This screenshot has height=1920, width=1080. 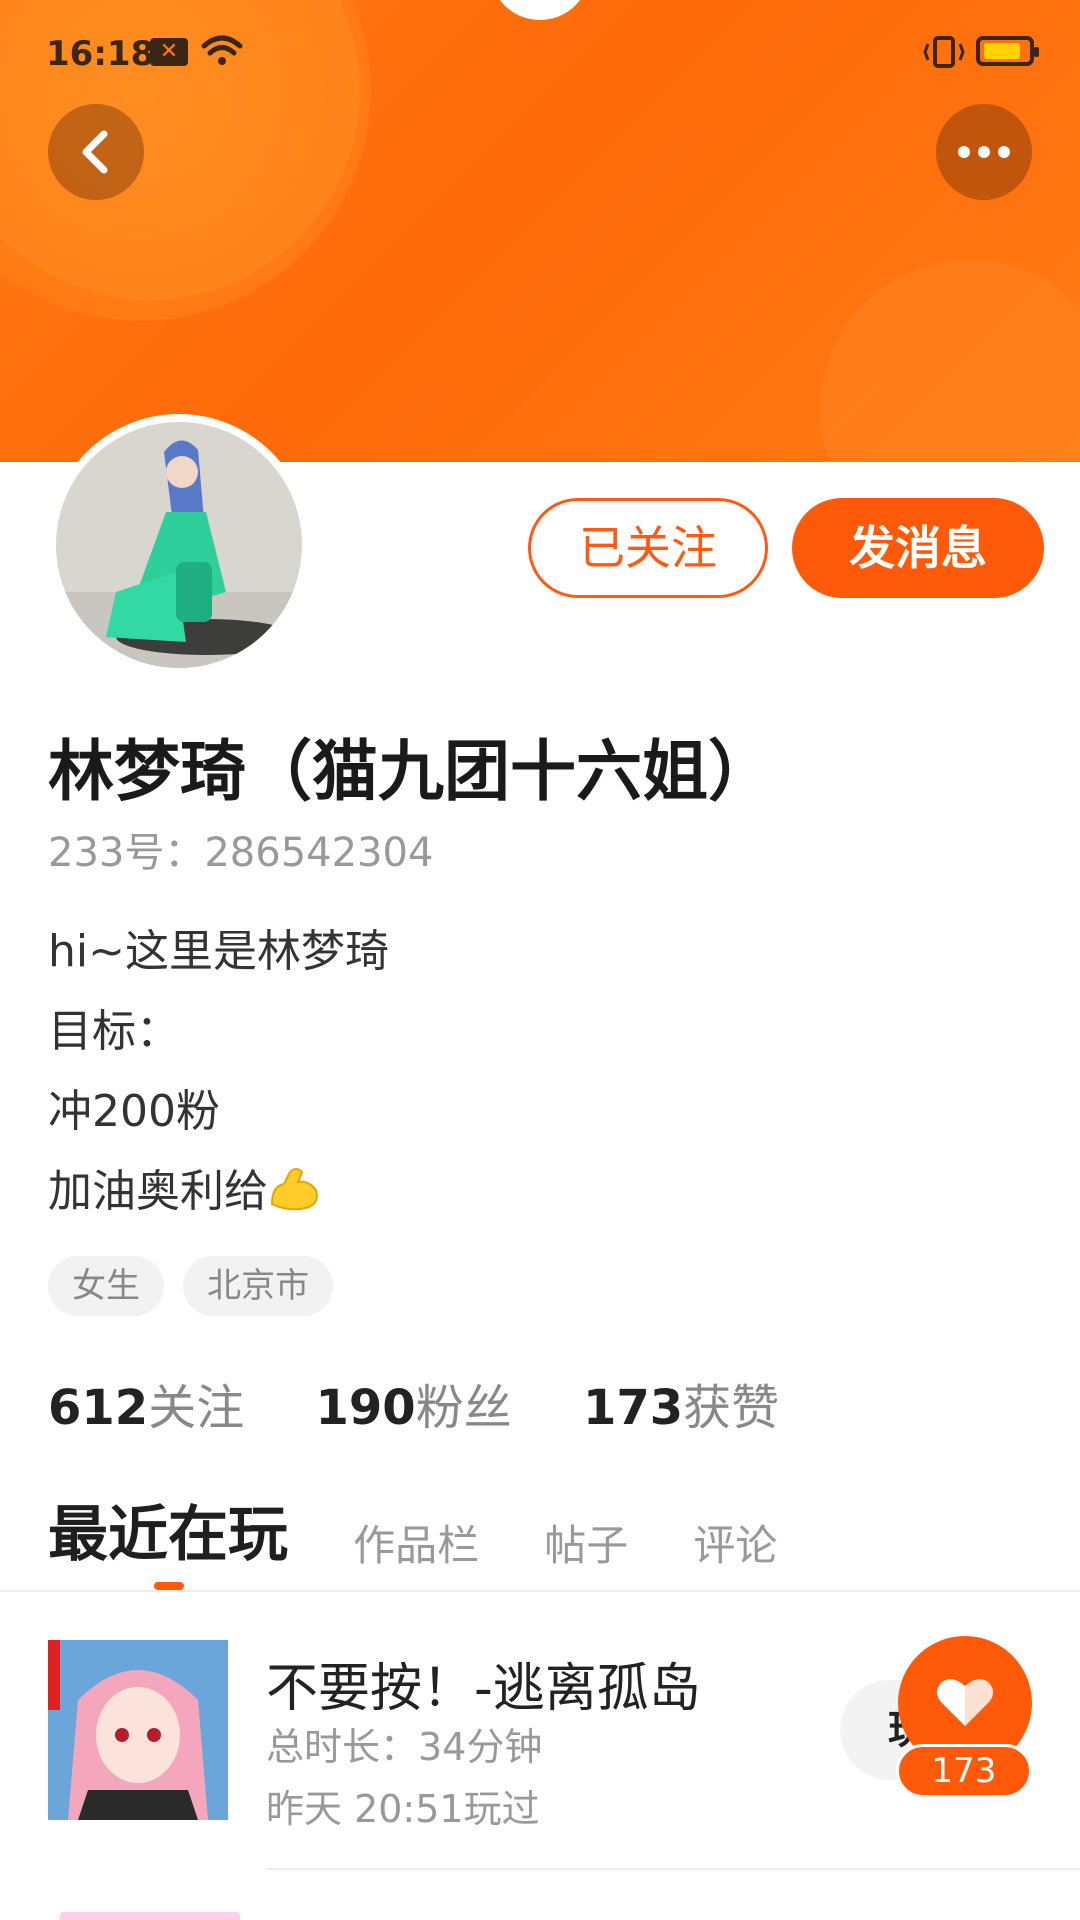 What do you see at coordinates (586, 1542) in the screenshot?
I see `tab-posts: 帖子` at bounding box center [586, 1542].